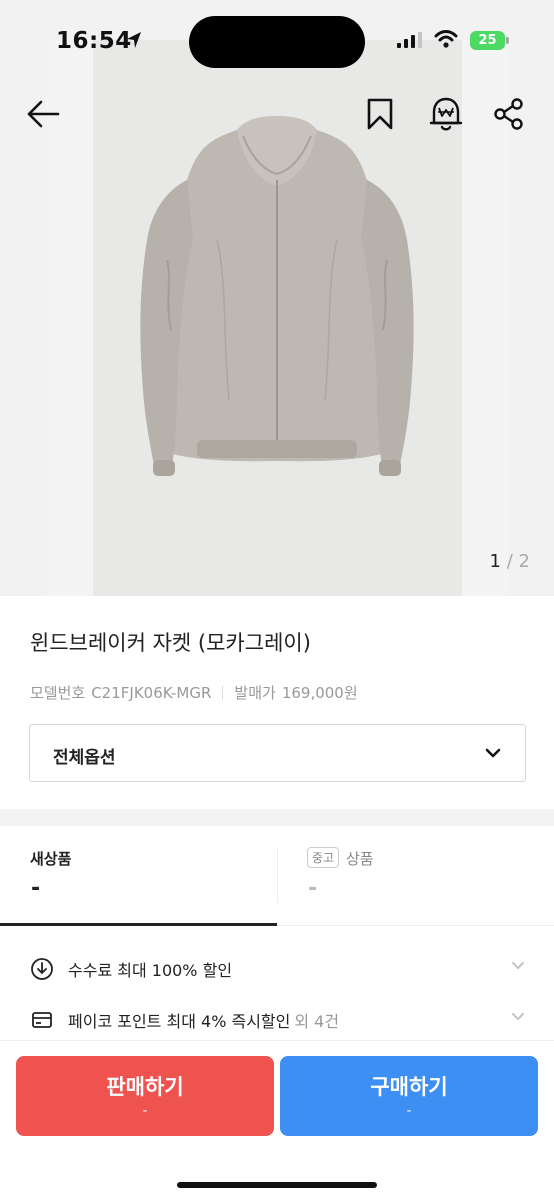 Image resolution: width=554 pixels, height=1200 pixels. I want to click on benefit-2-text: 페이코 포인트 최대 4% 즉시할인, so click(179, 1021).